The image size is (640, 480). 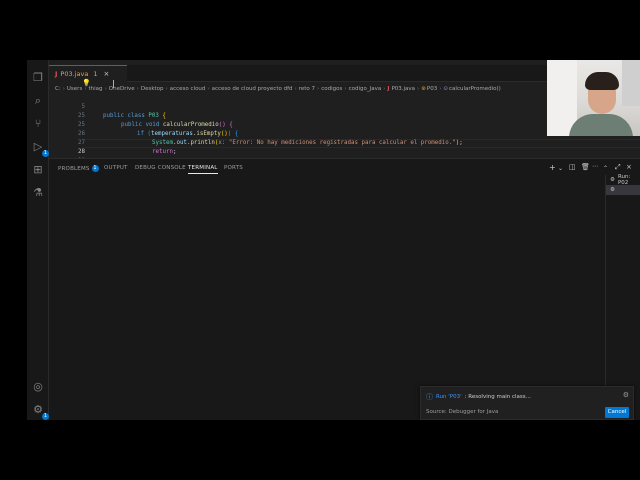 What do you see at coordinates (38, 124) in the screenshot?
I see `source-control-icon: ⑂` at bounding box center [38, 124].